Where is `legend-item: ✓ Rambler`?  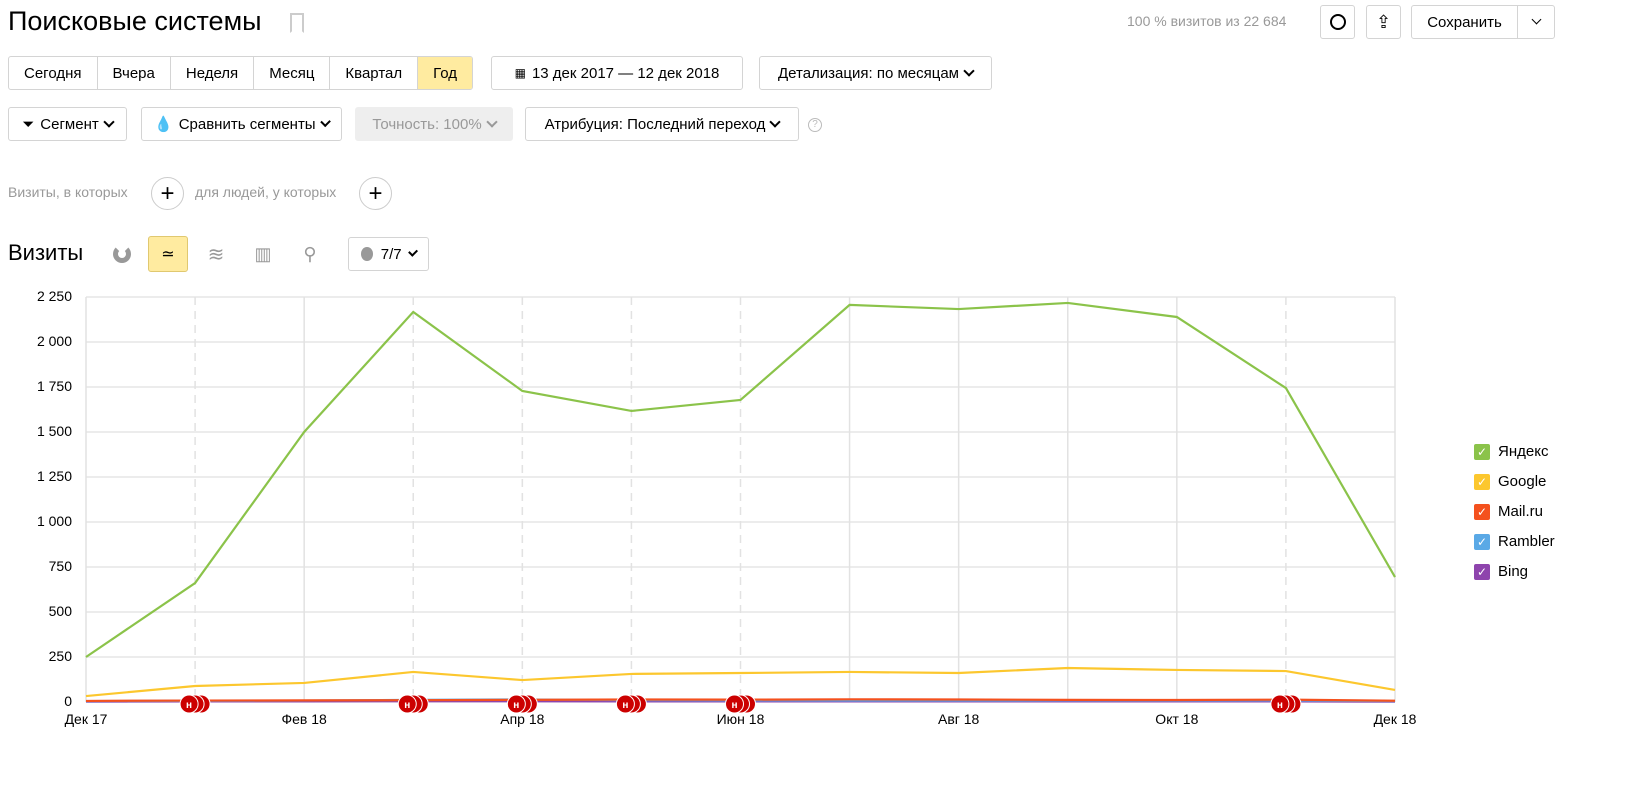
legend-item: ✓ Rambler is located at coordinates (1514, 541).